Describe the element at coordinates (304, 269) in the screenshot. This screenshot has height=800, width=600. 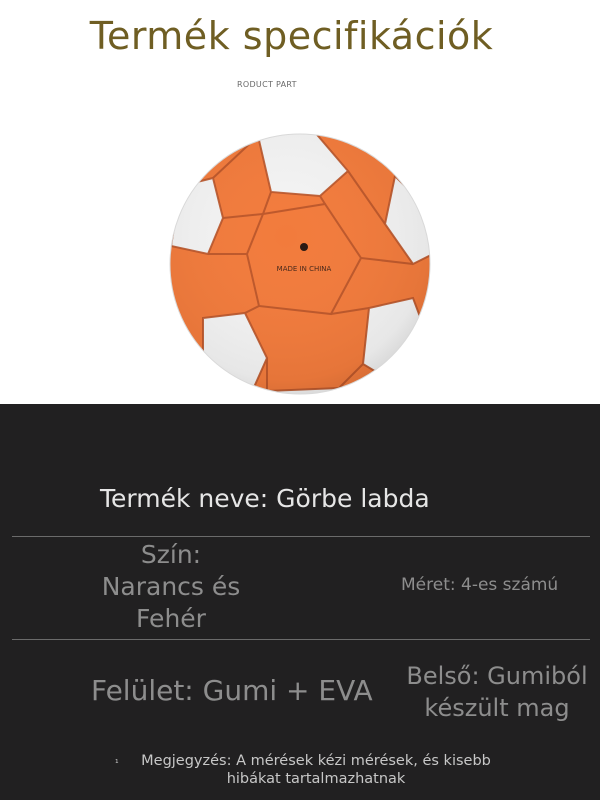
I see `ball-print-text: MADE IN CHINA` at that location.